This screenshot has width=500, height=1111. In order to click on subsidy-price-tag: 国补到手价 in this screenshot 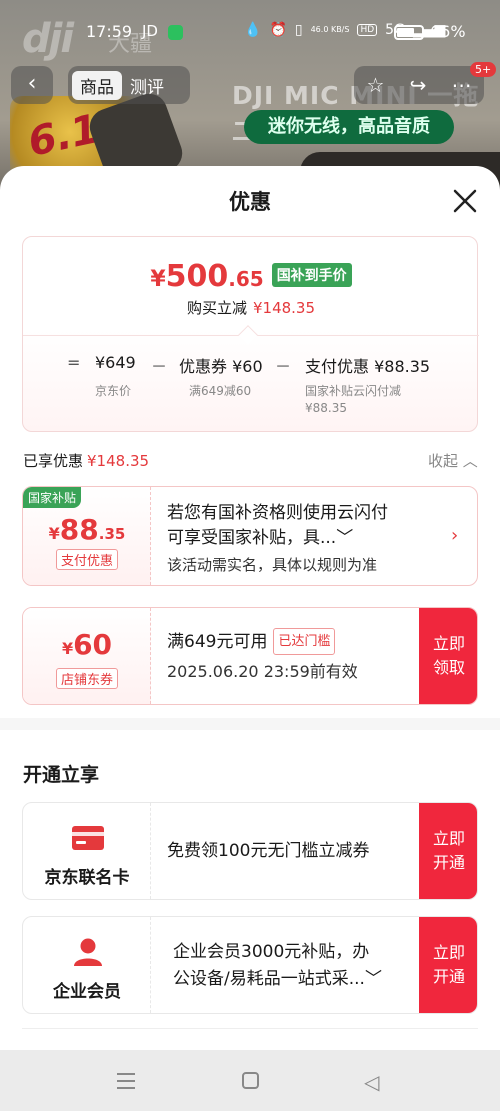, I will do `click(311, 275)`.